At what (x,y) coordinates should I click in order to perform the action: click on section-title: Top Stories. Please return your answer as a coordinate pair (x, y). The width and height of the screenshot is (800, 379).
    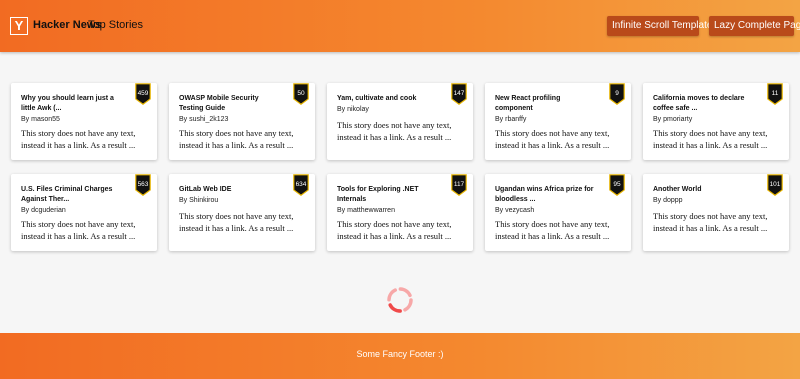
    Looking at the image, I should click on (116, 25).